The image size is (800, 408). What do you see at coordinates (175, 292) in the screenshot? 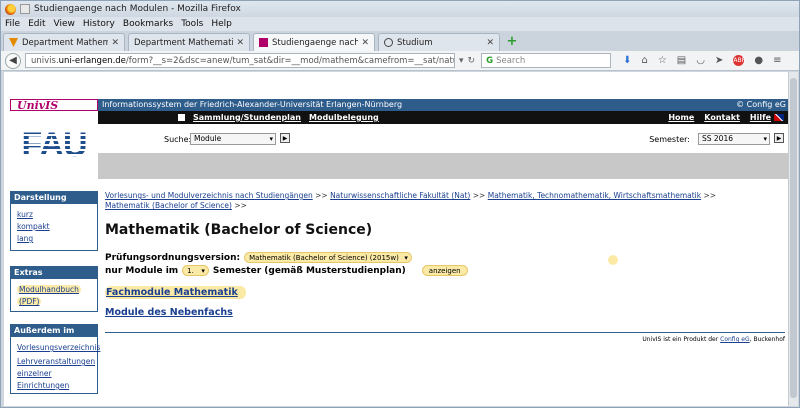
I see `fachmodule-link: Fachmodule Mathematik` at bounding box center [175, 292].